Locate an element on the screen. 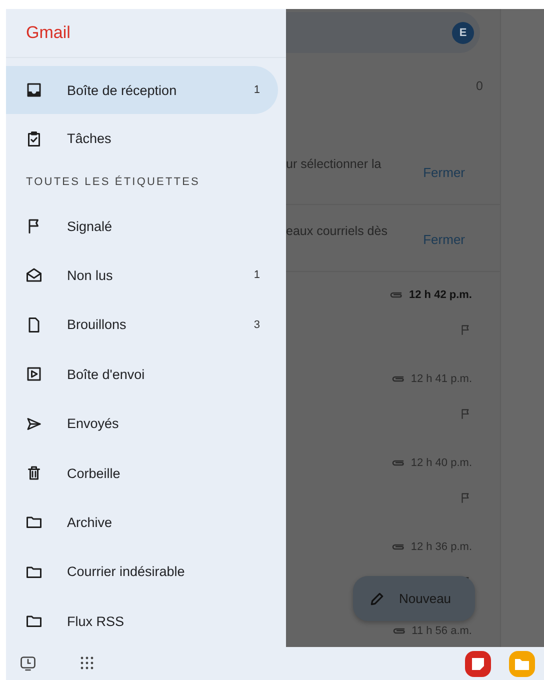 The height and width of the screenshot is (680, 544). message-time: 11 h 56 a.m. is located at coordinates (442, 631).